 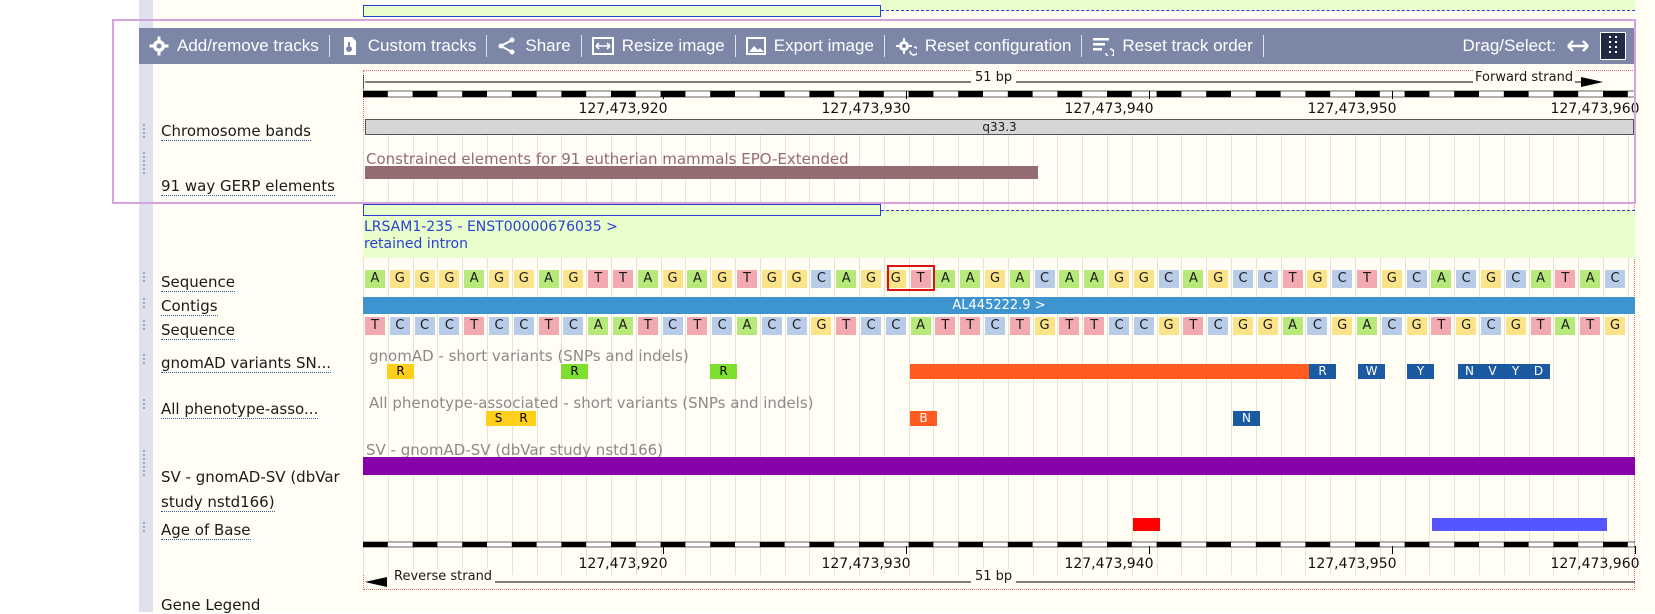 What do you see at coordinates (1246, 418) in the screenshot?
I see `phenotype-variant: N` at bounding box center [1246, 418].